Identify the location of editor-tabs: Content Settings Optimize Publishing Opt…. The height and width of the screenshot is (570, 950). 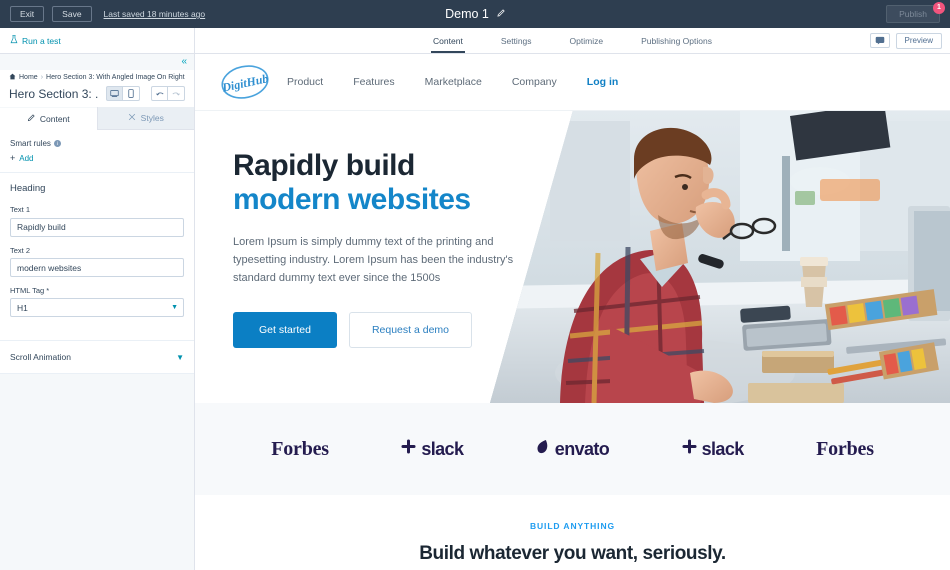
(572, 40).